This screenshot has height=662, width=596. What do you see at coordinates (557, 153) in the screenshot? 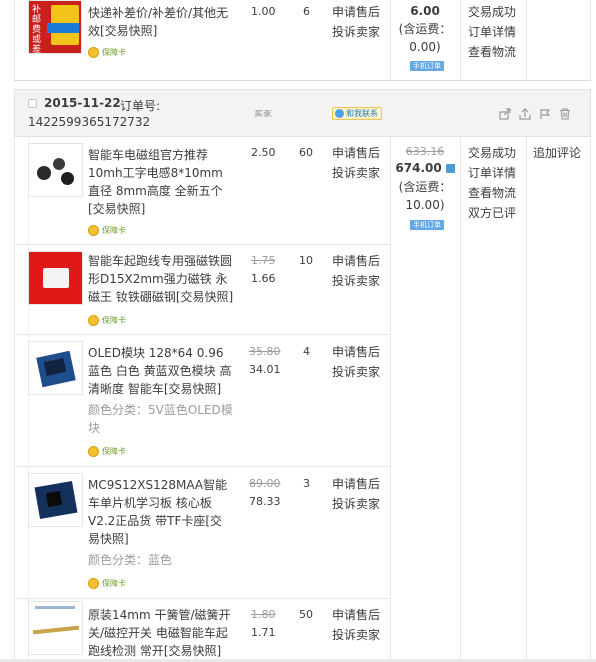
I see `add-review-link: 追加评论` at bounding box center [557, 153].